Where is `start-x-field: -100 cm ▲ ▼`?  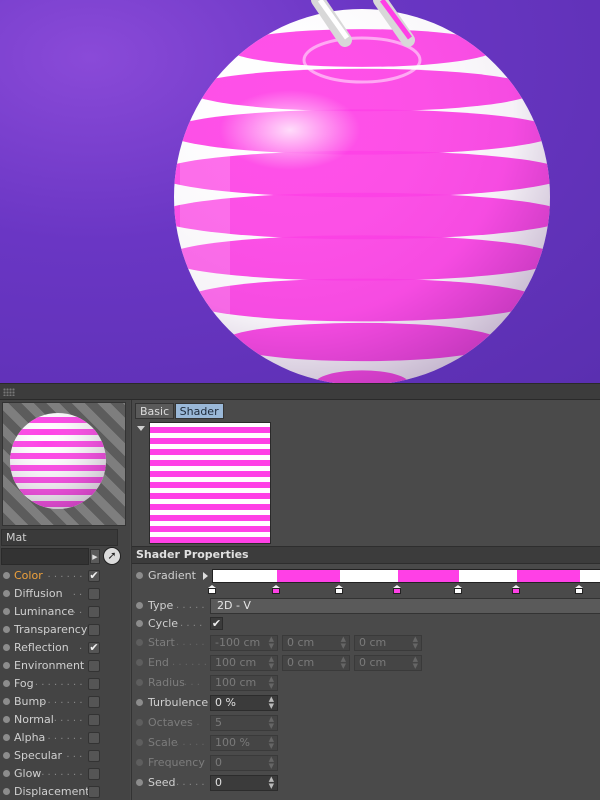 start-x-field: -100 cm ▲ ▼ is located at coordinates (244, 643).